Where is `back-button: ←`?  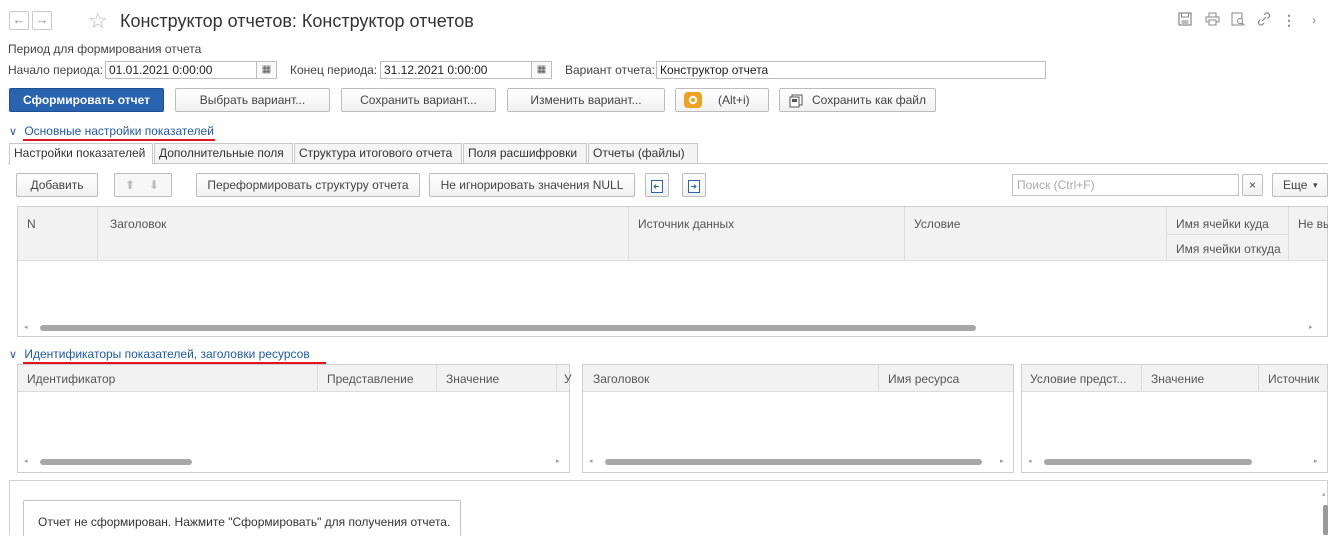
back-button: ← is located at coordinates (19, 20).